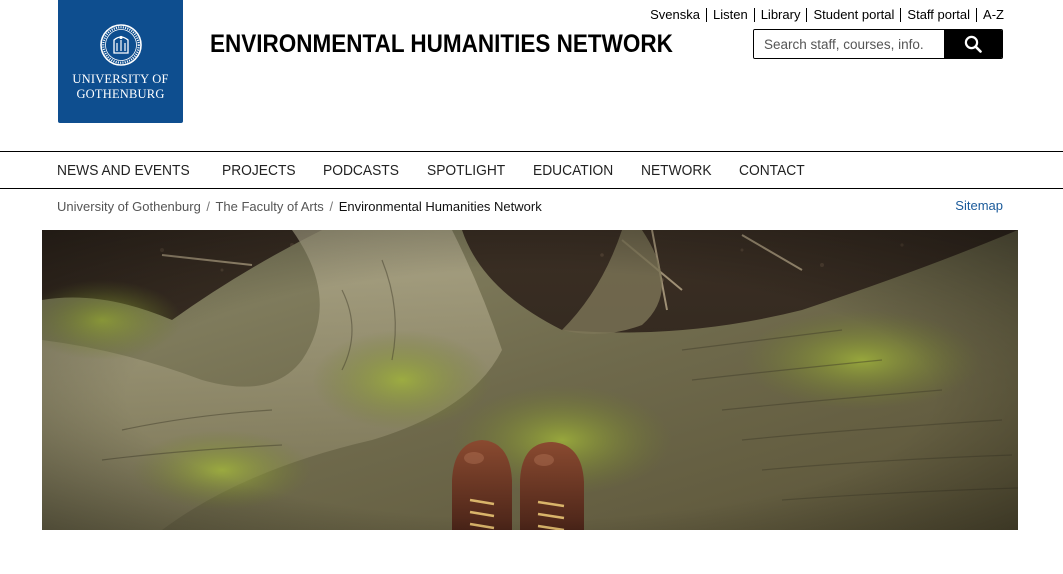 This screenshot has width=1063, height=574. What do you see at coordinates (781, 15) in the screenshot?
I see `link-library: Library` at bounding box center [781, 15].